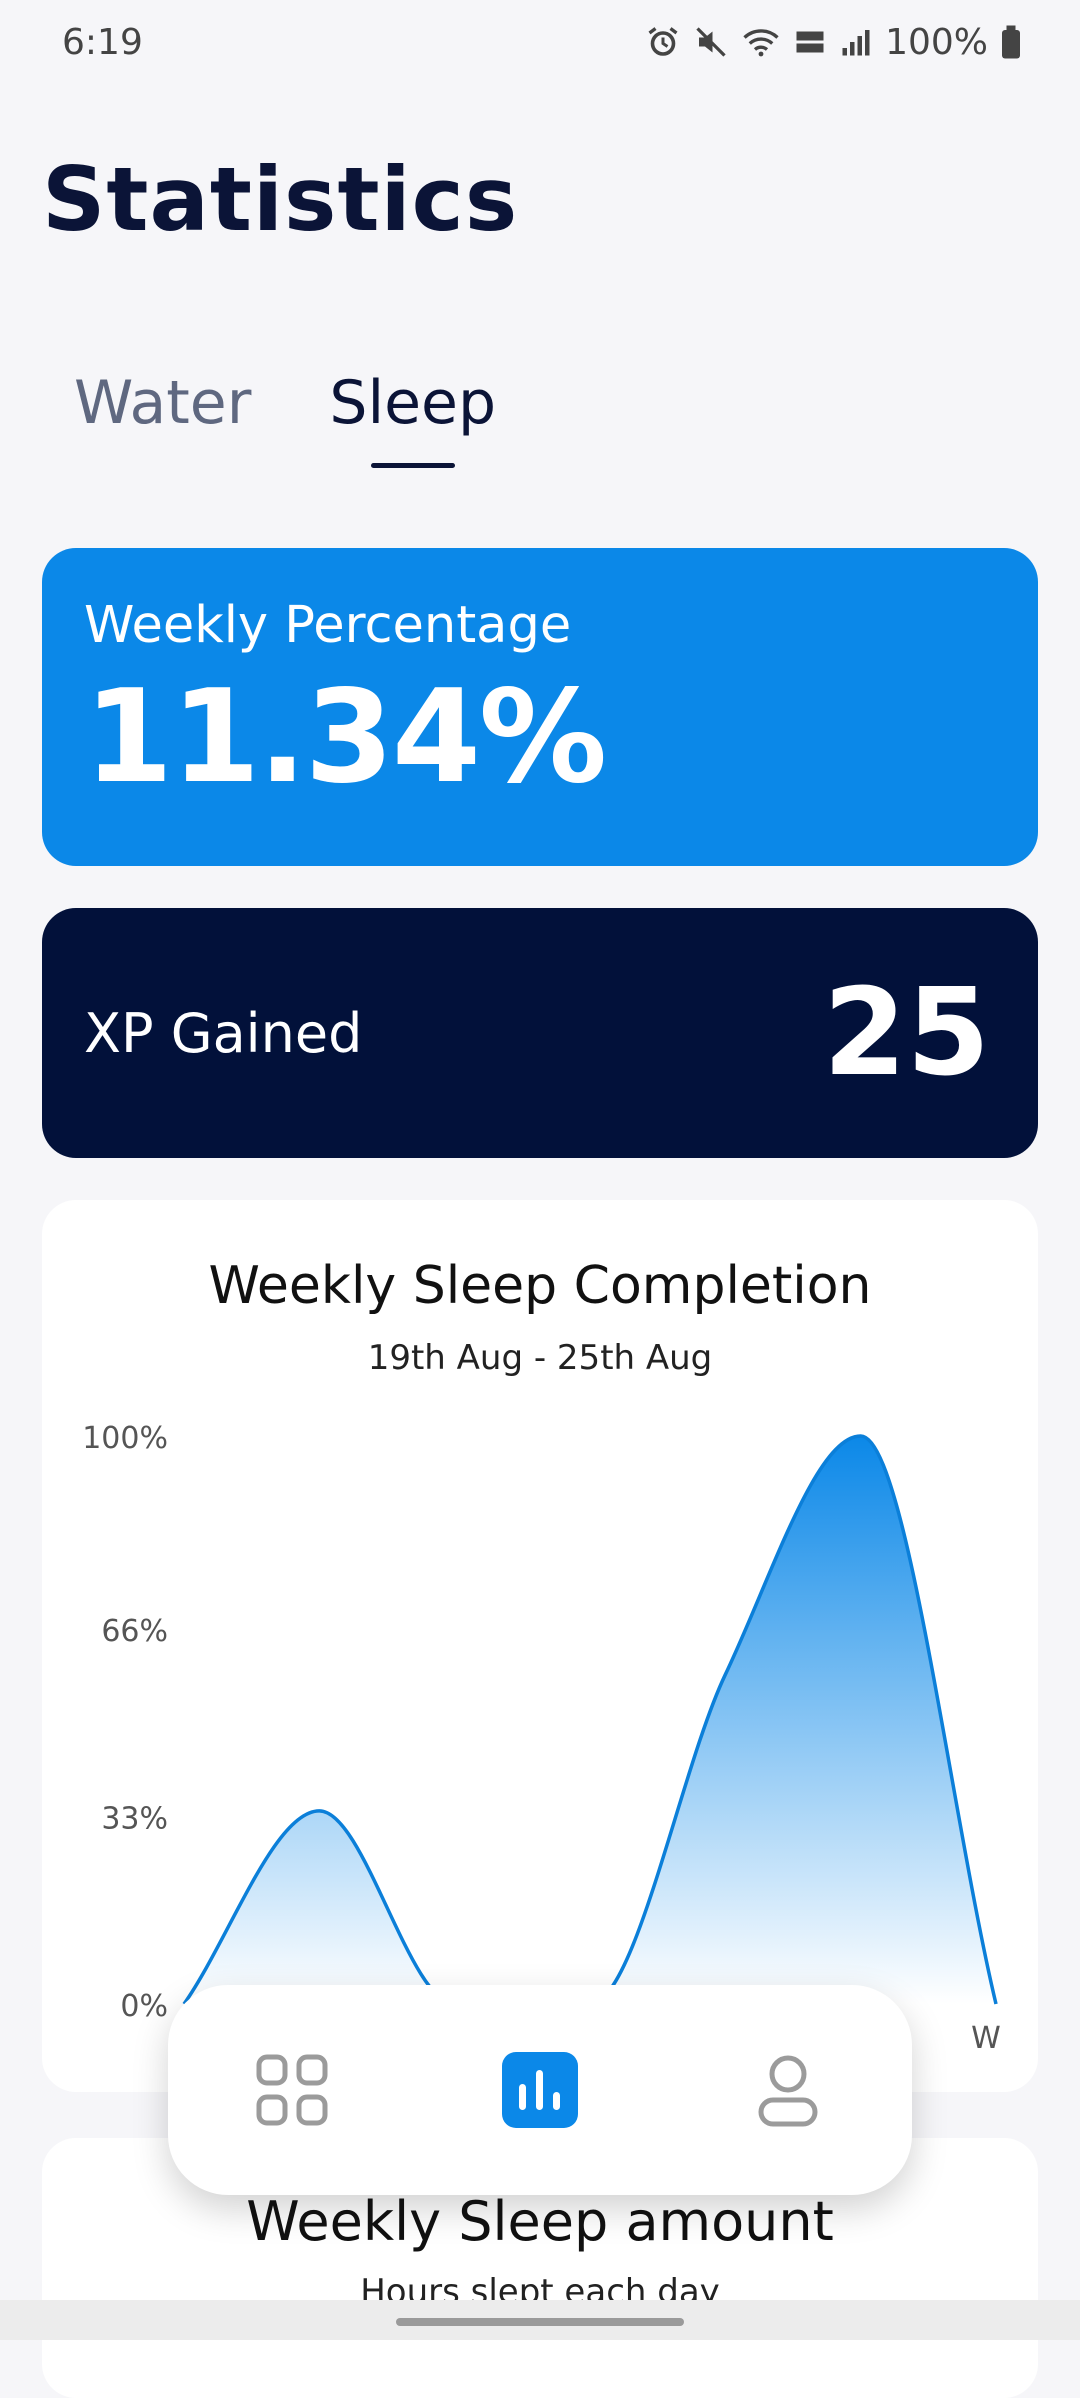 This screenshot has height=2398, width=1080. Describe the element at coordinates (125, 1438) in the screenshot. I see `y-tick-label: 100%` at that location.